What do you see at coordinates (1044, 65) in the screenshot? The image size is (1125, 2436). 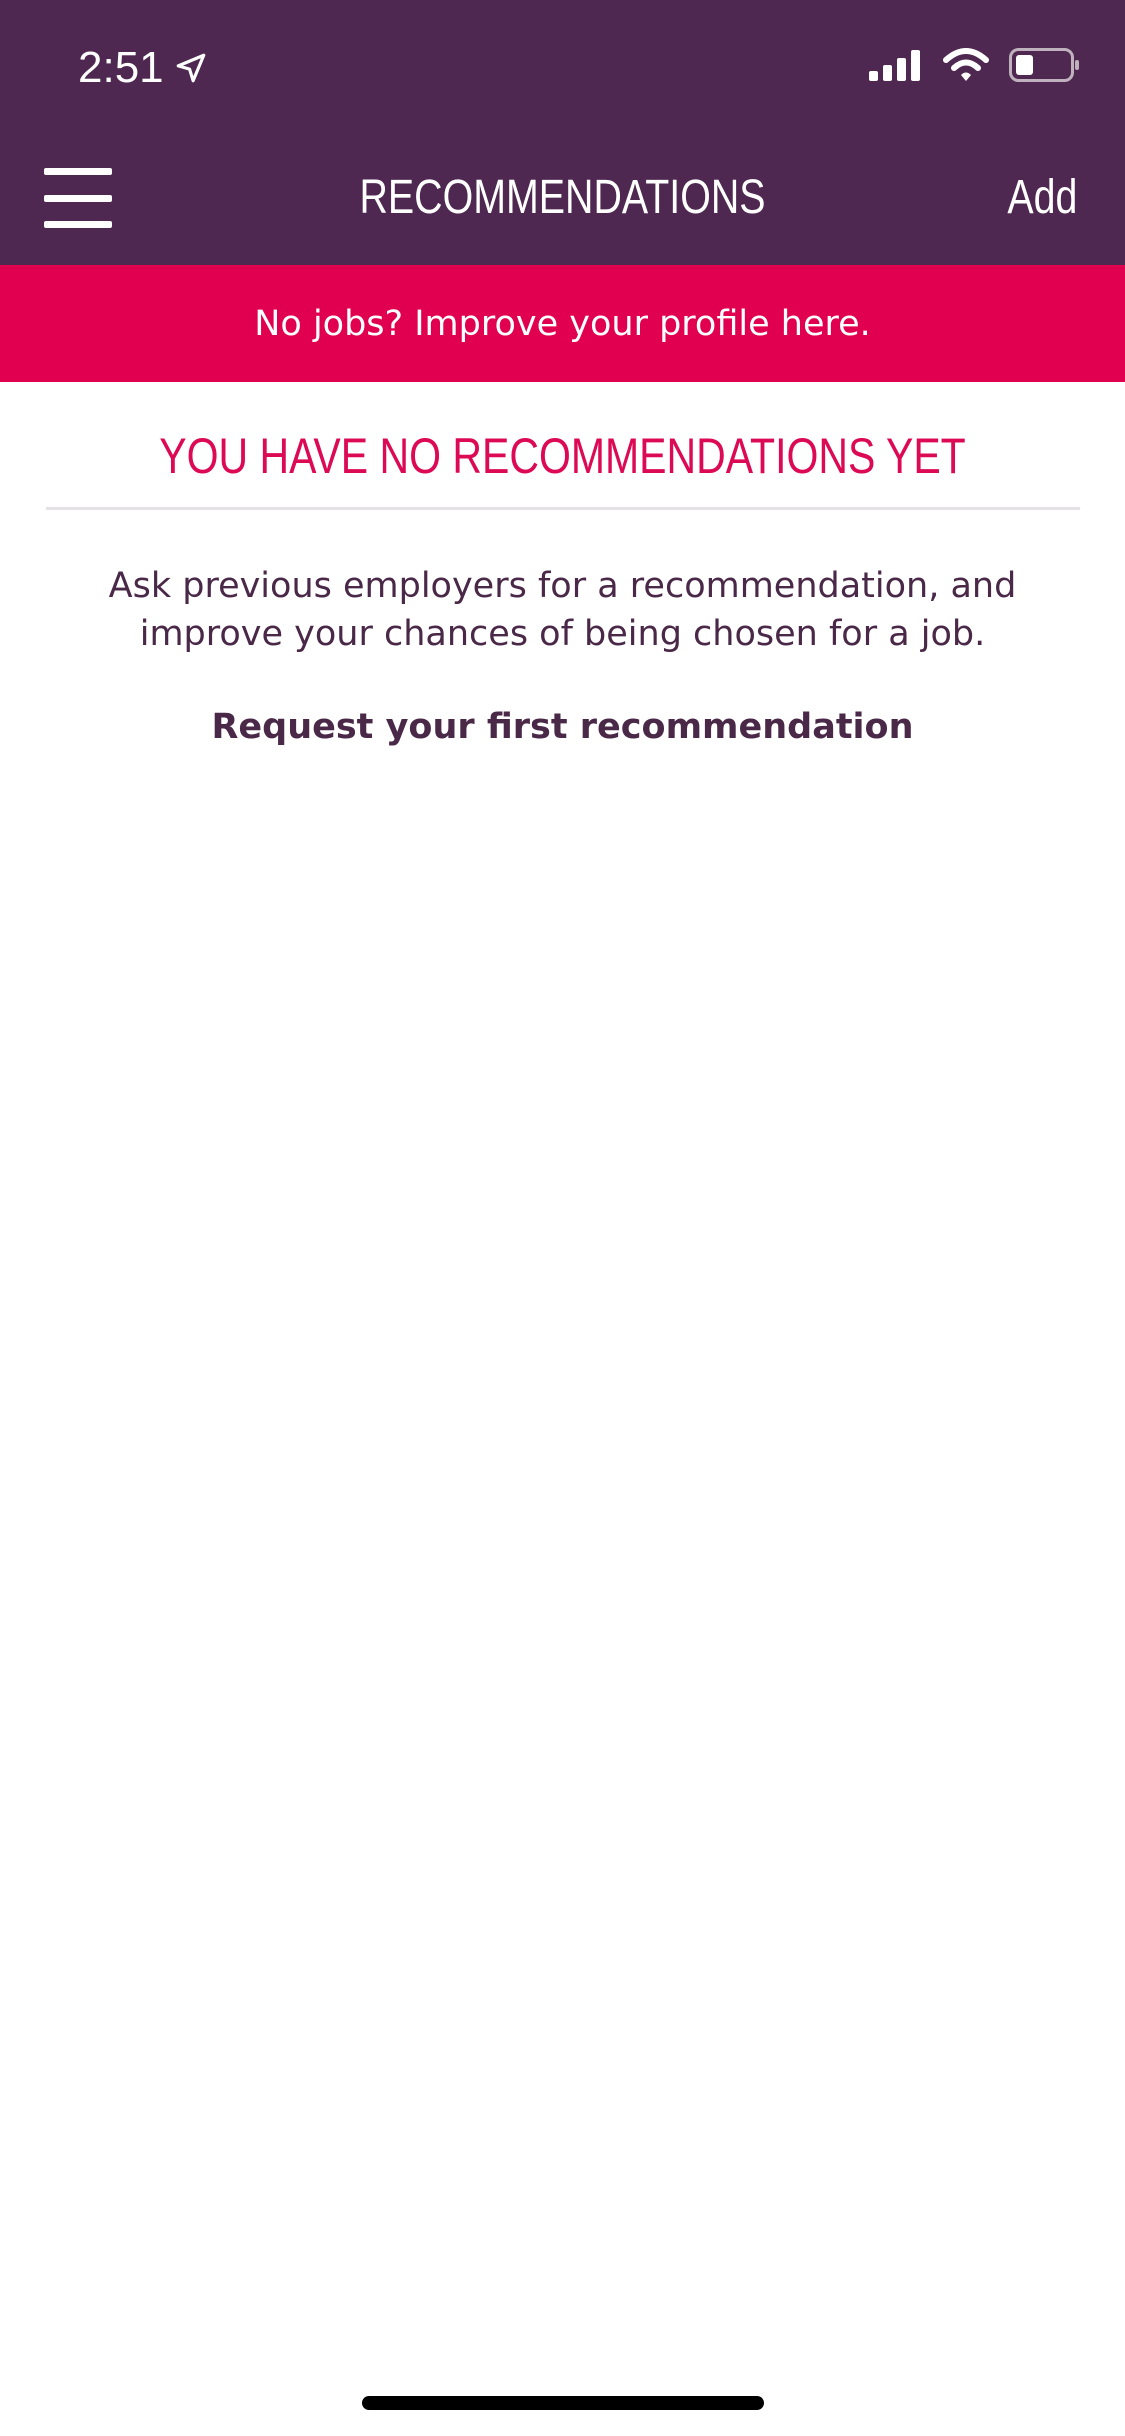 I see `battery-icon` at bounding box center [1044, 65].